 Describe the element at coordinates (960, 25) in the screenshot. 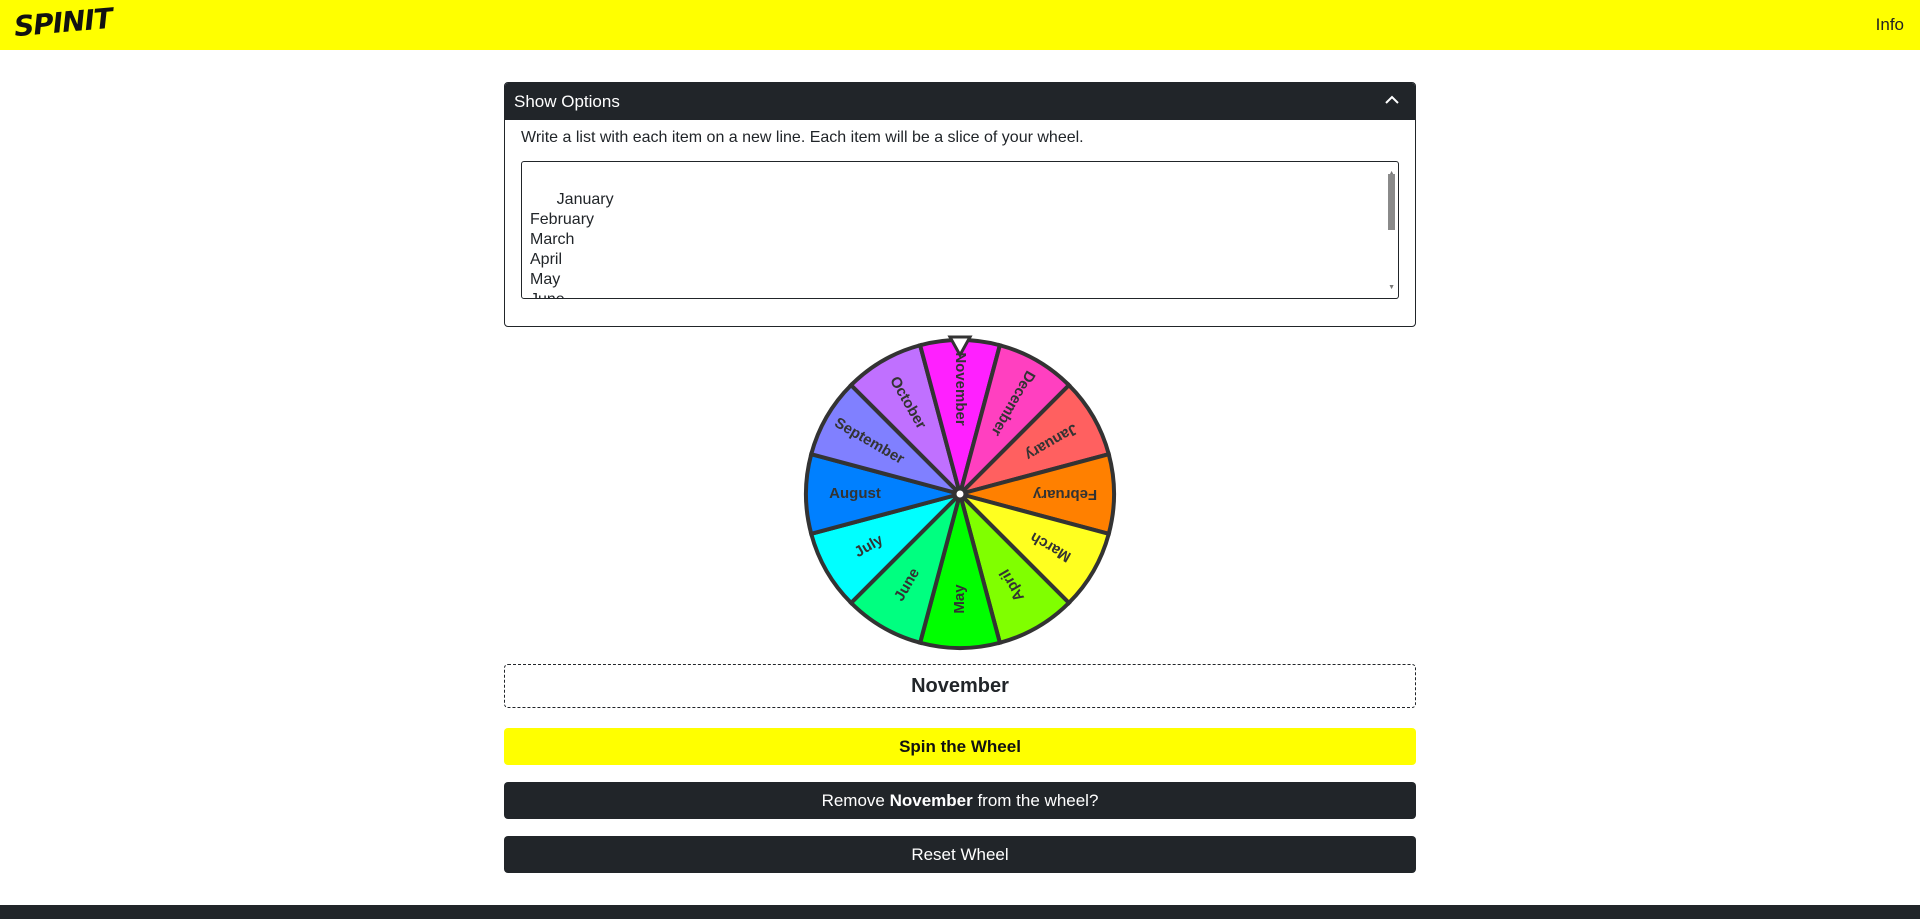

I see `navbar: SPINIT Info` at that location.